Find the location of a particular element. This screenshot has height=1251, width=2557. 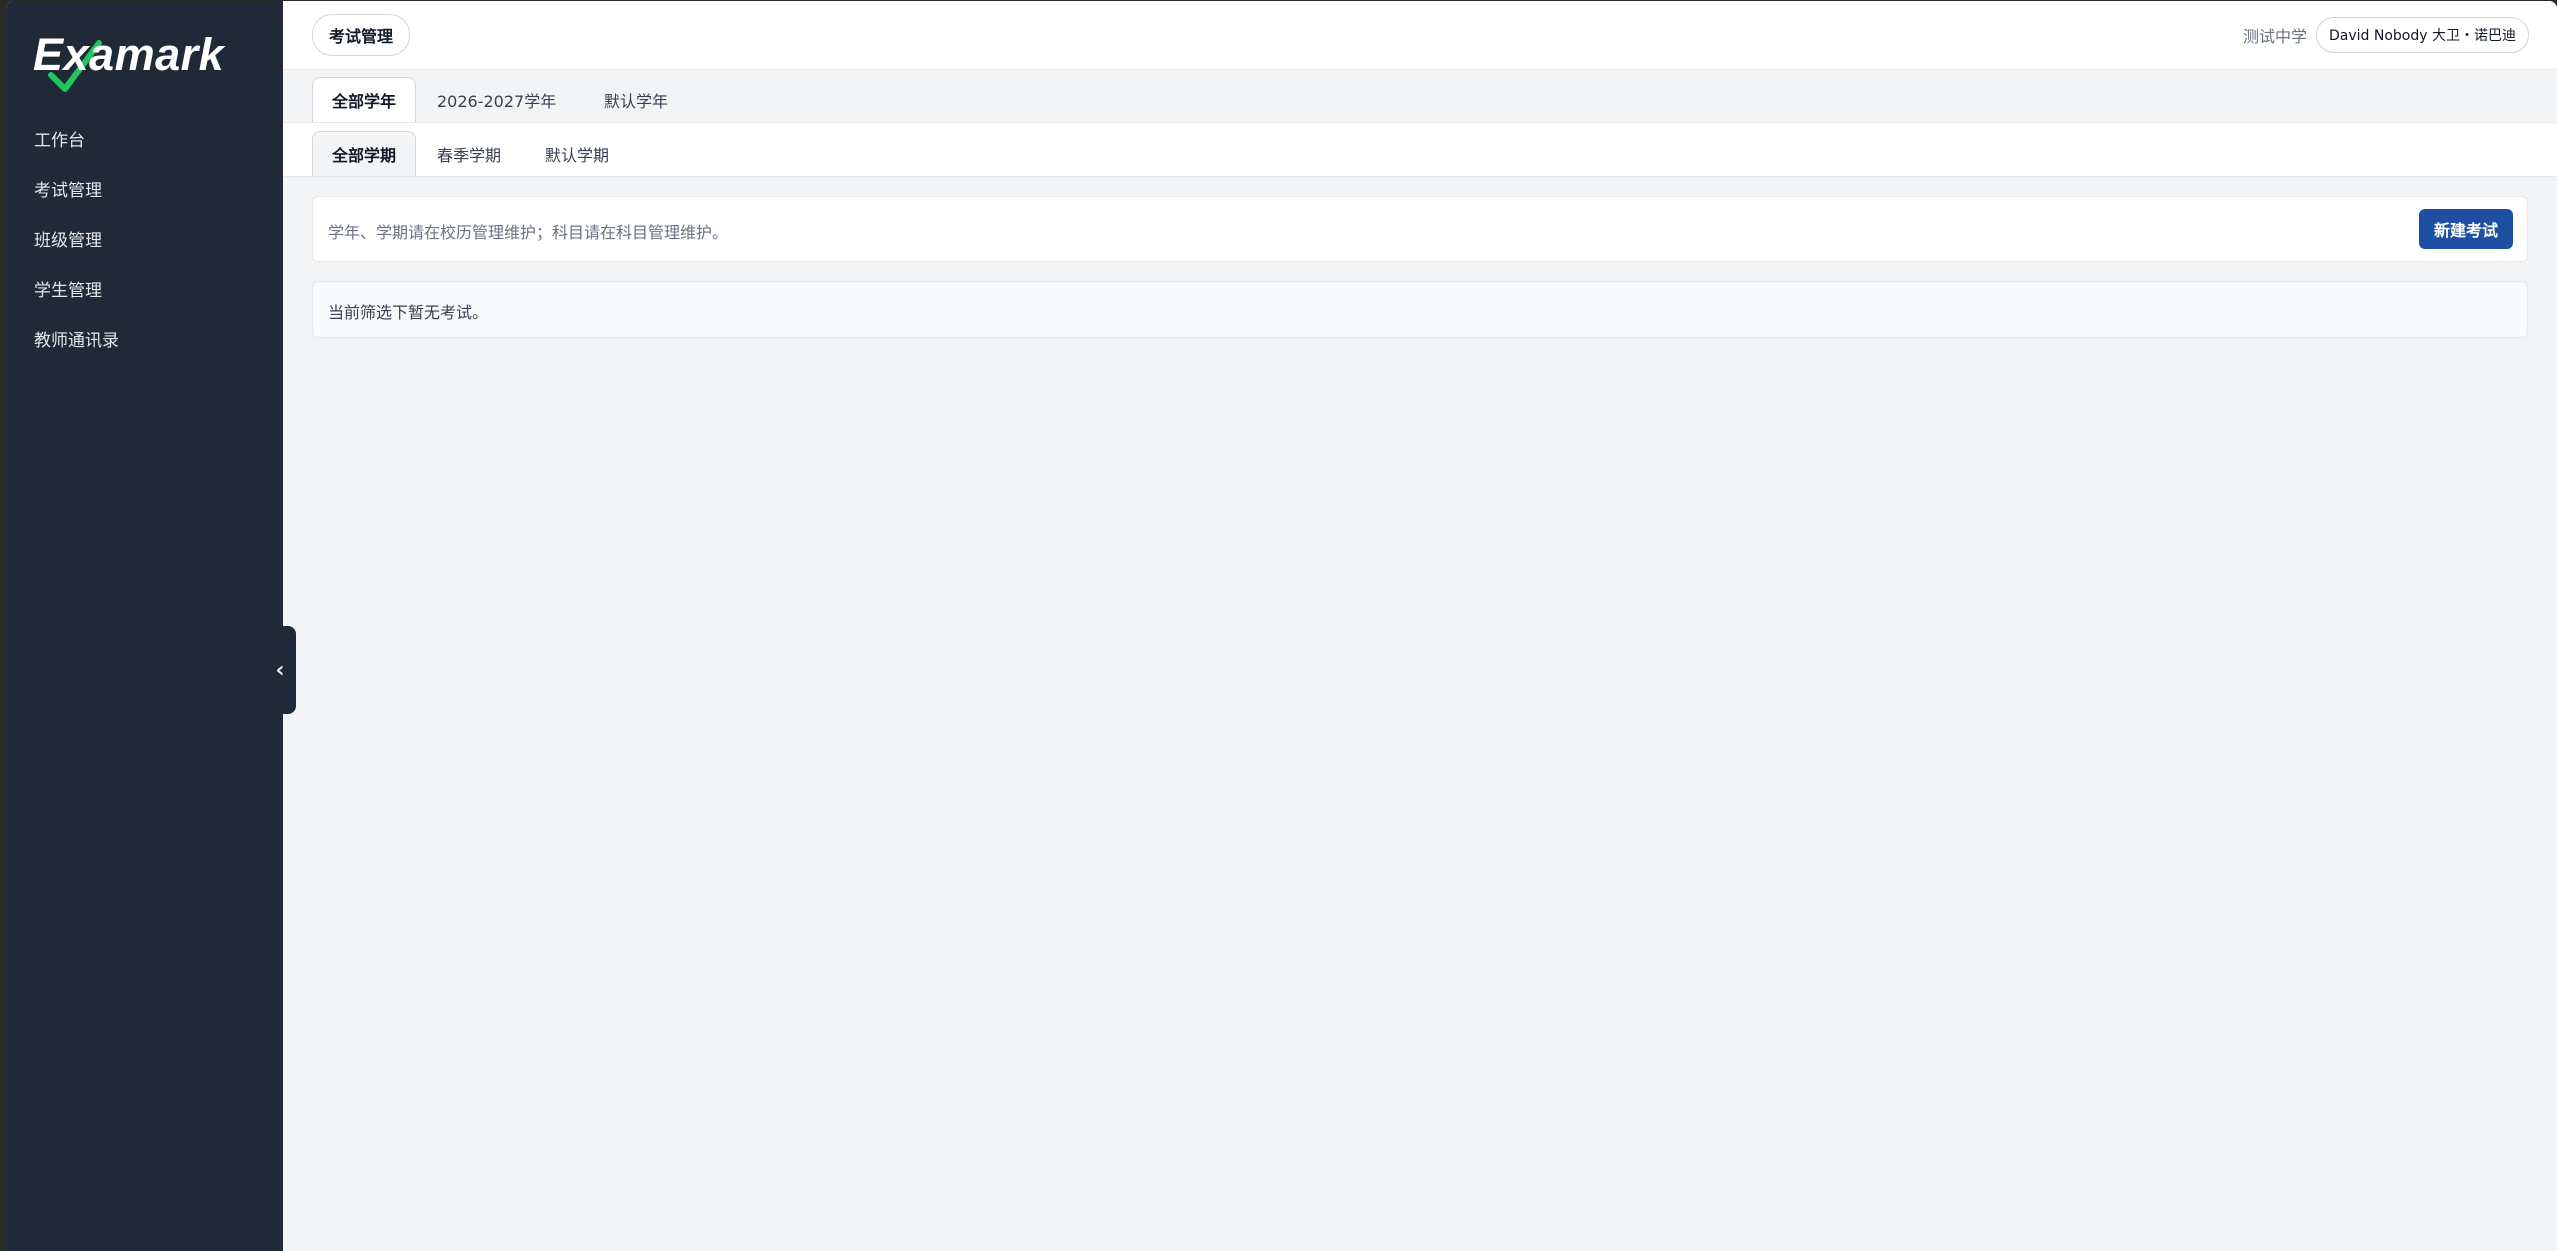

user-menu-button: David Nobody 大卫・诺巴迪 is located at coordinates (2422, 35).